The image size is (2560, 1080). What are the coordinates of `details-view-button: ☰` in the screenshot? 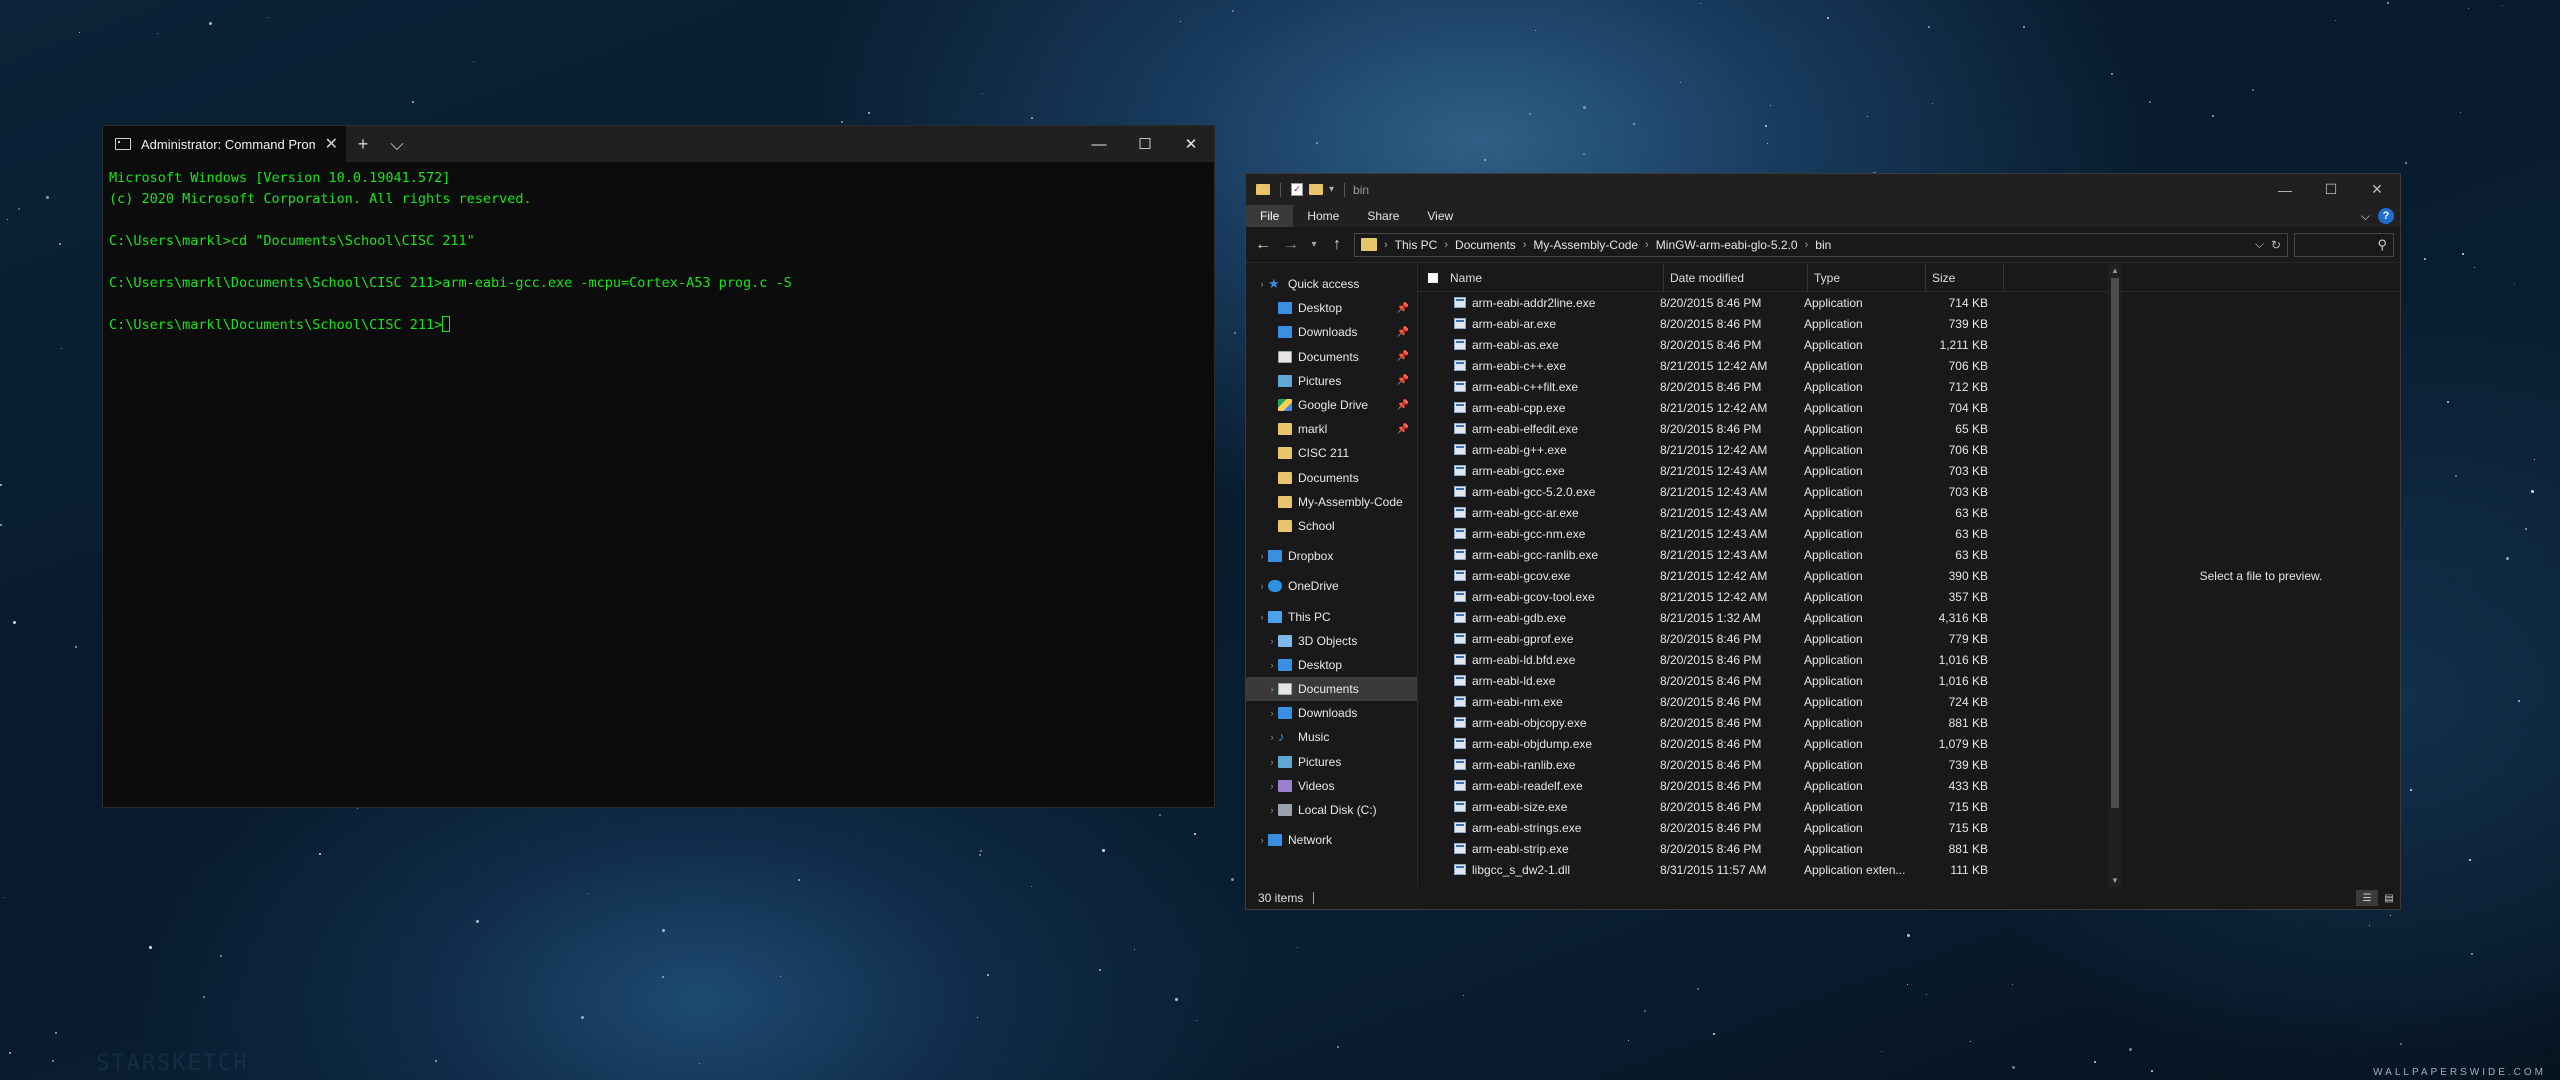 It's located at (2367, 898).